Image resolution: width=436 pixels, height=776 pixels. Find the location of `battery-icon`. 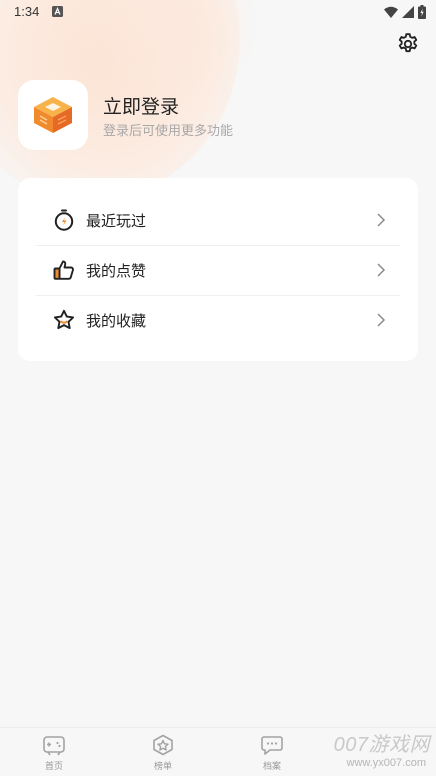

battery-icon is located at coordinates (422, 12).